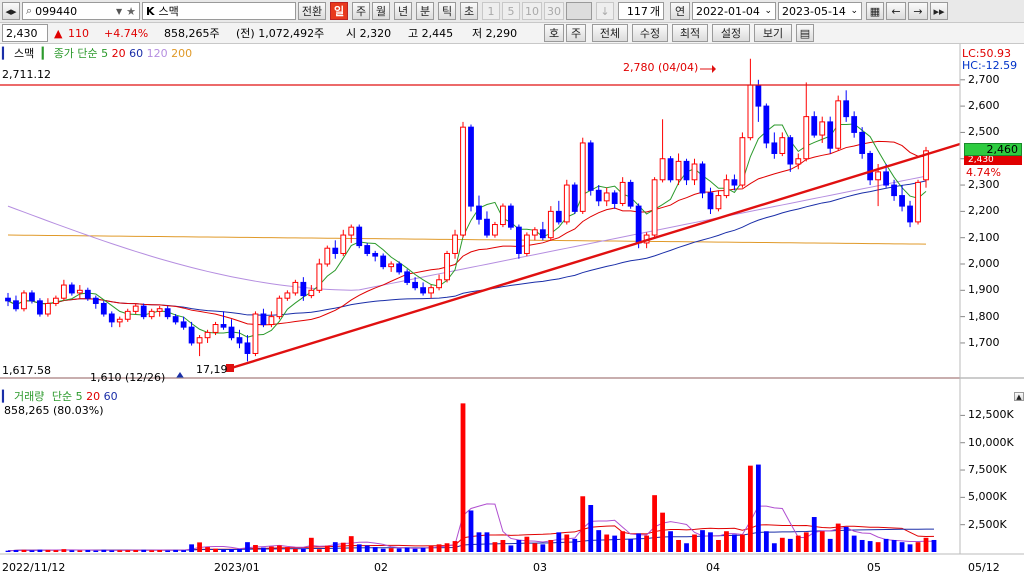  Describe the element at coordinates (728, 11) in the screenshot. I see `start-date-input: 2022-01-04` at that location.